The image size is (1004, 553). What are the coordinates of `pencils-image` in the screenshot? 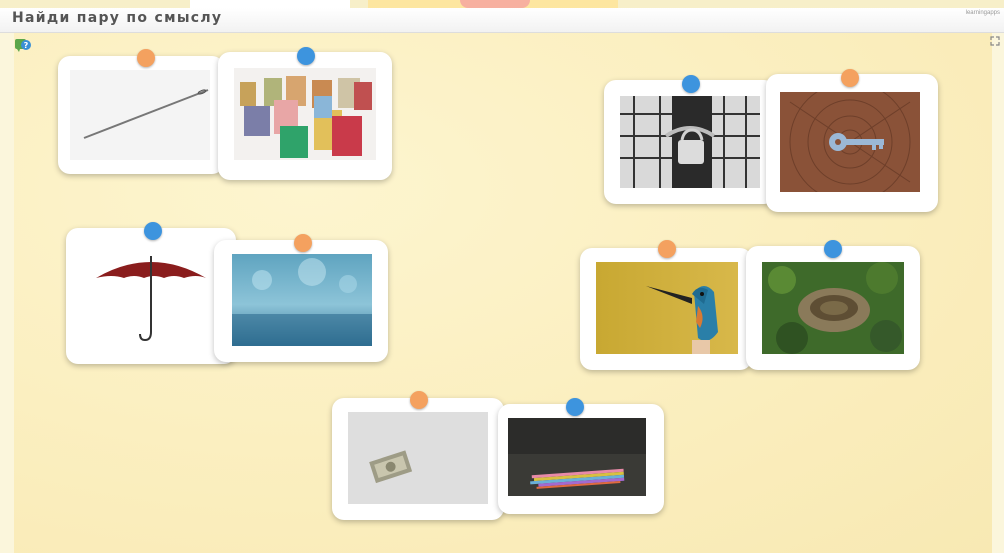 It's located at (577, 457).